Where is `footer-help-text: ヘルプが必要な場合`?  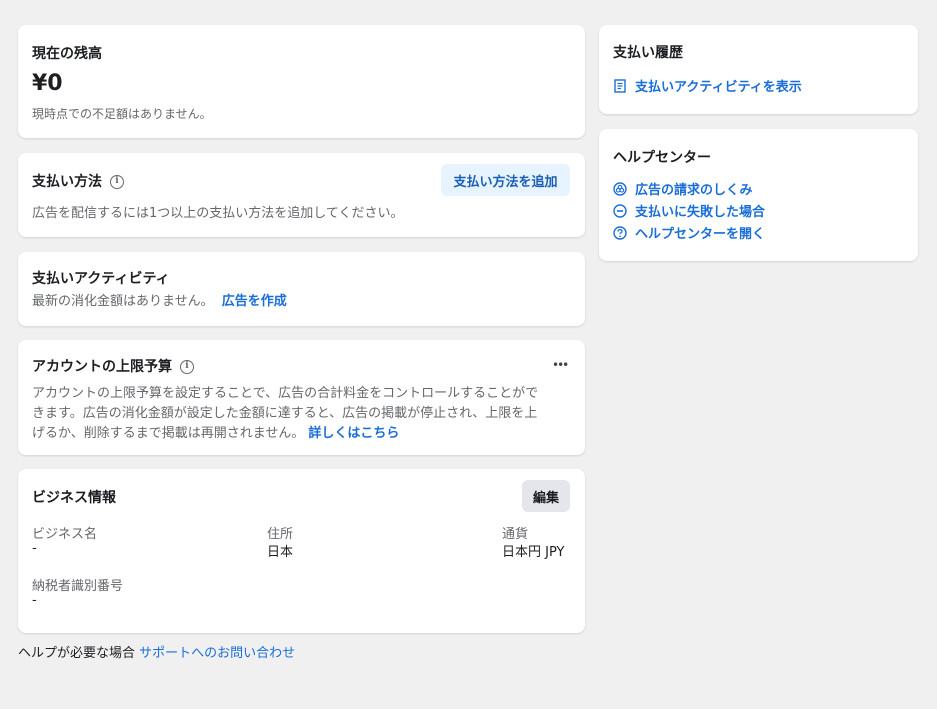
footer-help-text: ヘルプが必要な場合 is located at coordinates (77, 653).